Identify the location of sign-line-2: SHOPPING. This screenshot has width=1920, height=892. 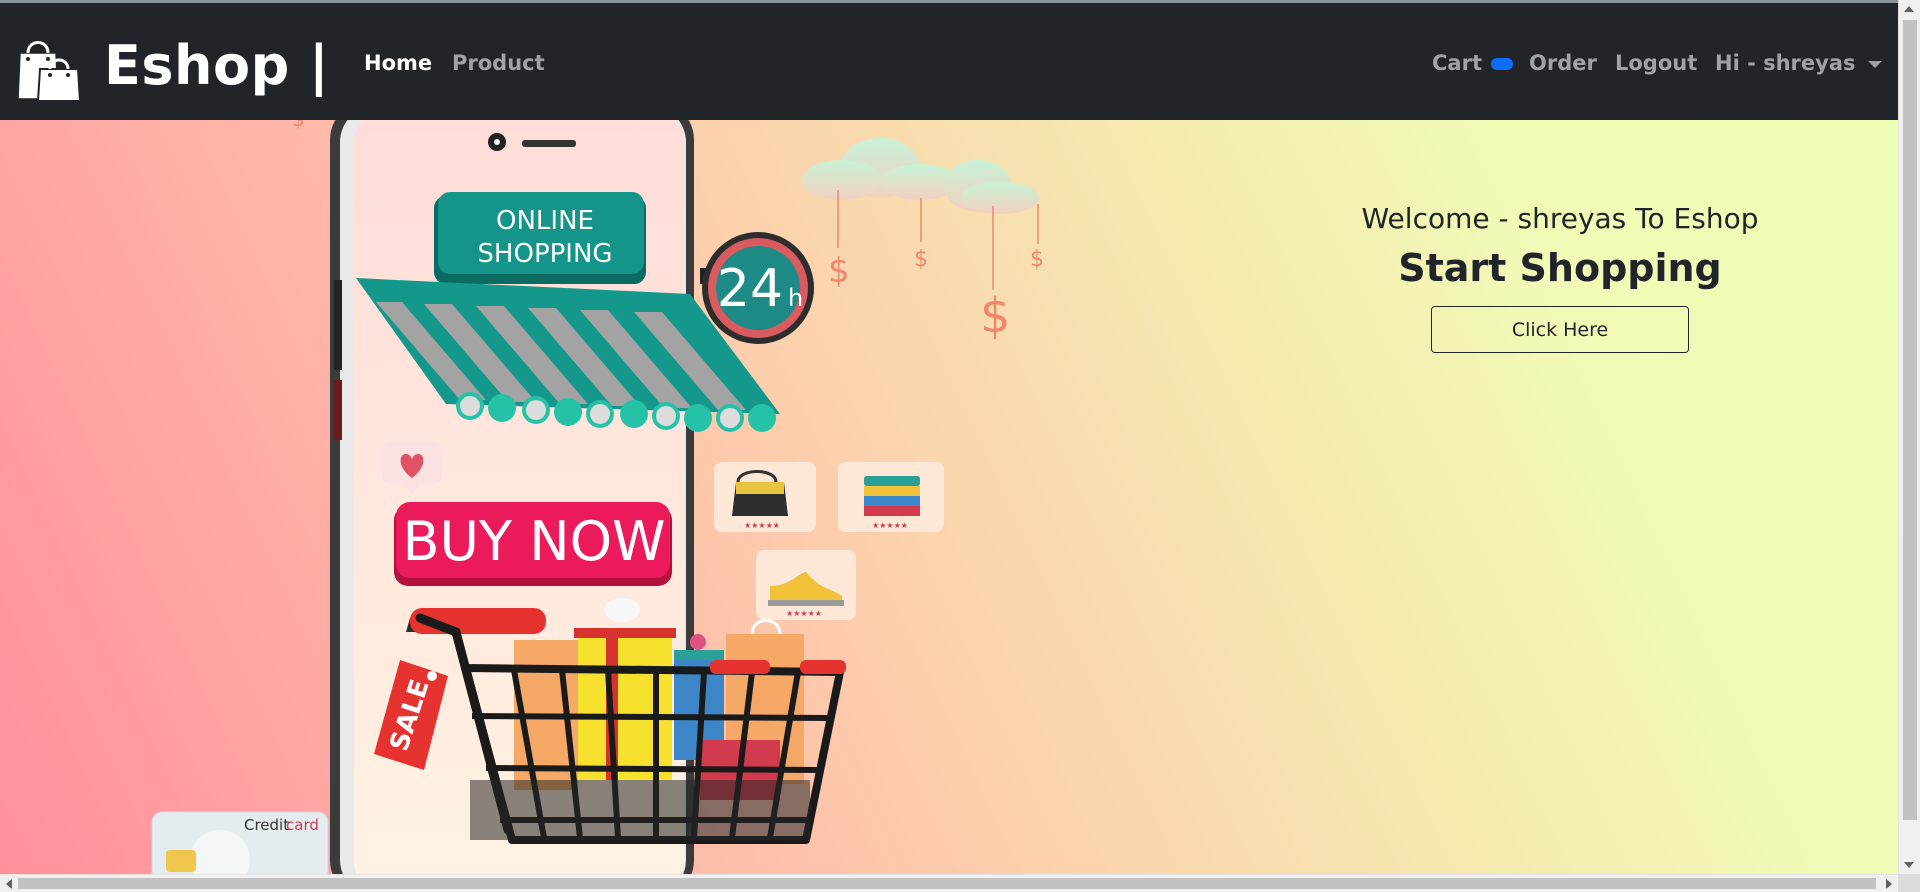
(544, 254).